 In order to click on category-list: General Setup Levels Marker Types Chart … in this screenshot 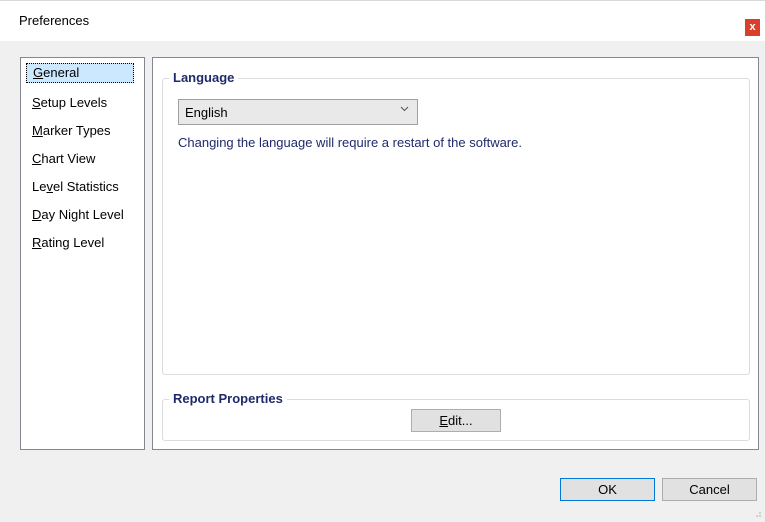, I will do `click(82, 253)`.